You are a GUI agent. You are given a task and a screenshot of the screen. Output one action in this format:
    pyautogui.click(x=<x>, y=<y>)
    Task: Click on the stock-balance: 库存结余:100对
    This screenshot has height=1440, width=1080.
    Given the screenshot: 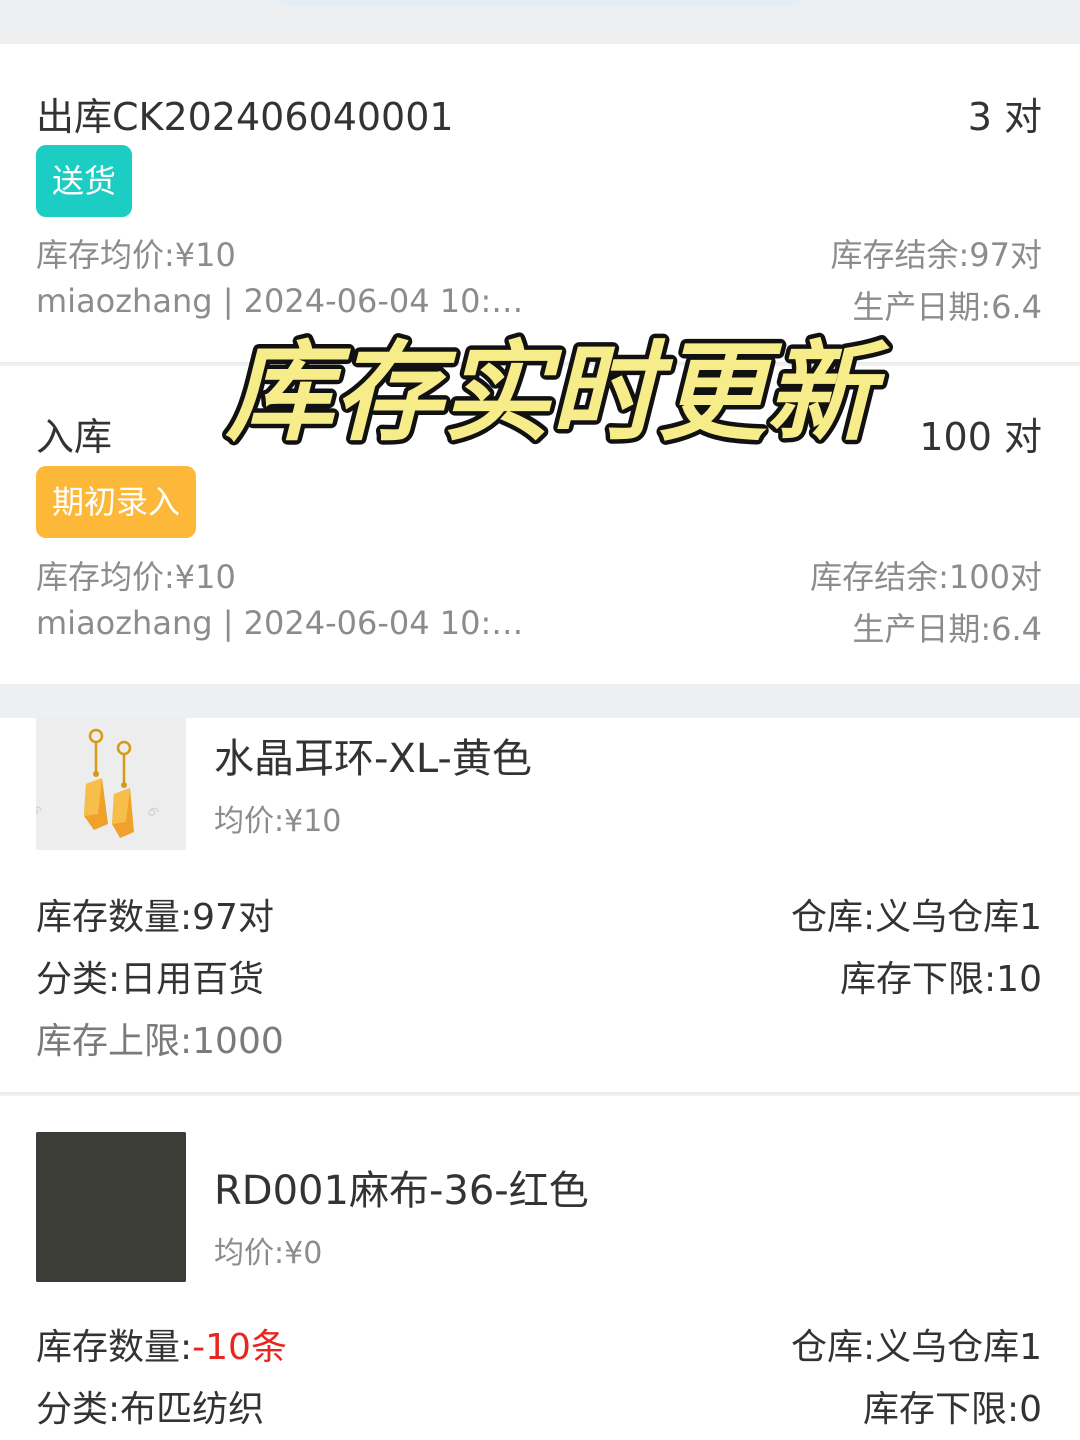 What is the action you would take?
    pyautogui.click(x=926, y=577)
    